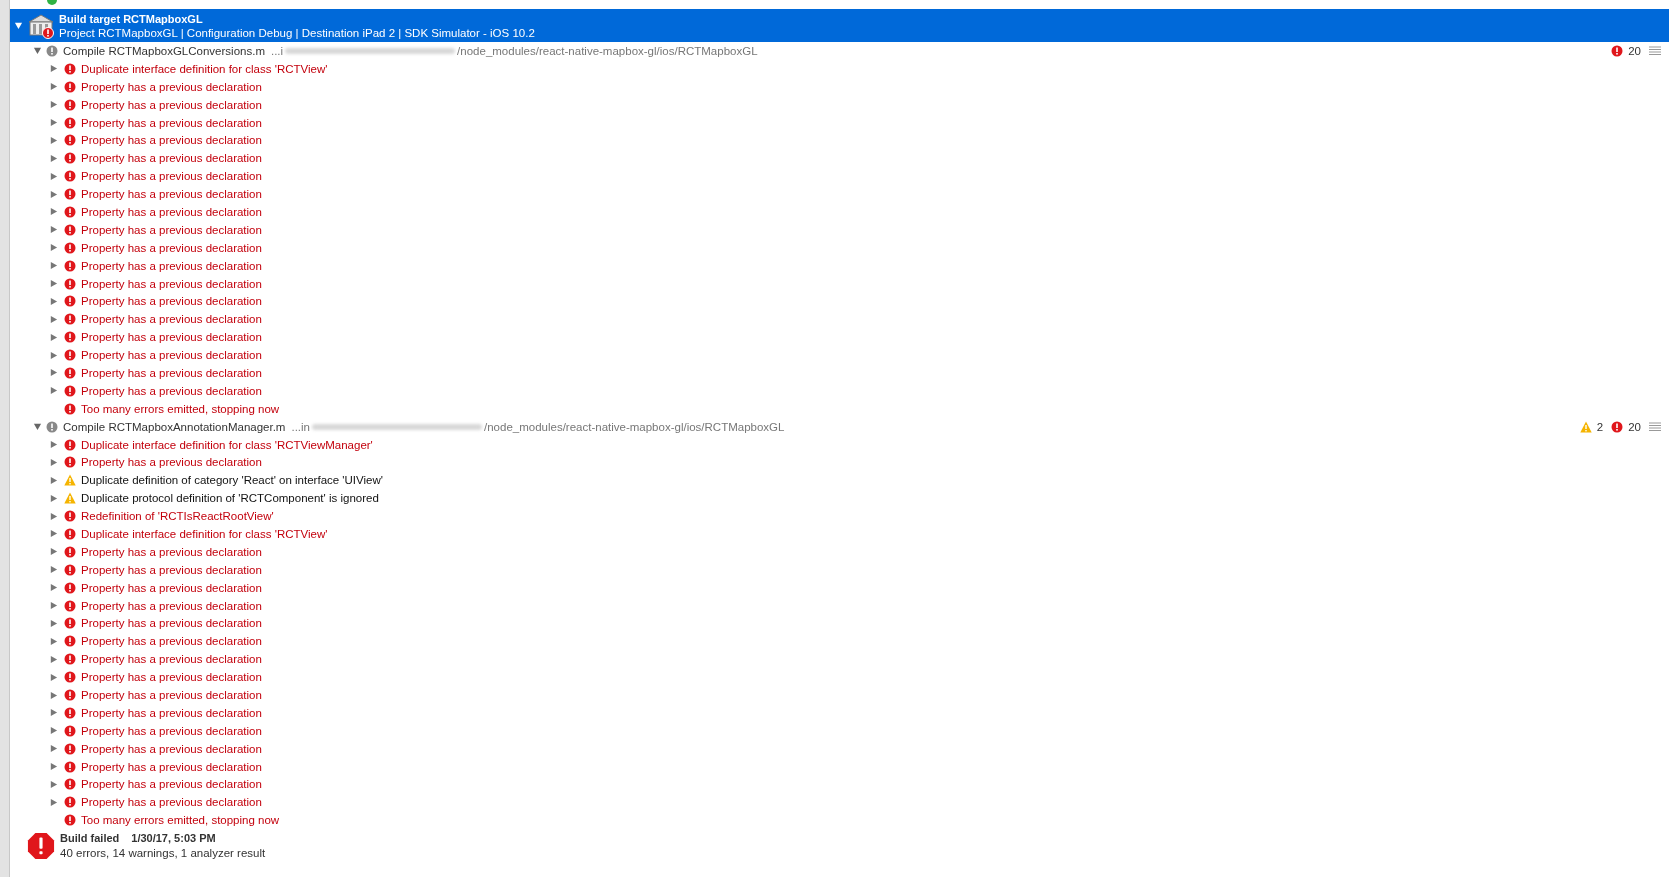  What do you see at coordinates (232, 480) in the screenshot?
I see `issue-message: Duplicate definition of category 'React' on interface 'UIView'` at bounding box center [232, 480].